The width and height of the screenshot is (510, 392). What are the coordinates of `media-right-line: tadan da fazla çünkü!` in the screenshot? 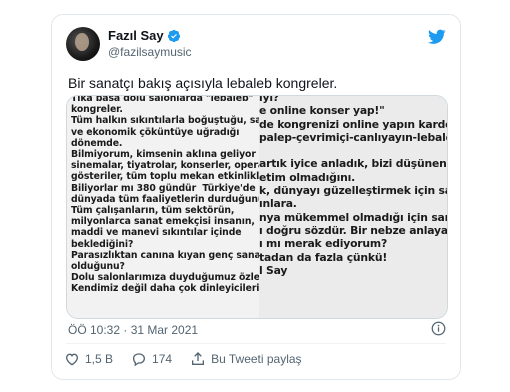 It's located at (323, 257).